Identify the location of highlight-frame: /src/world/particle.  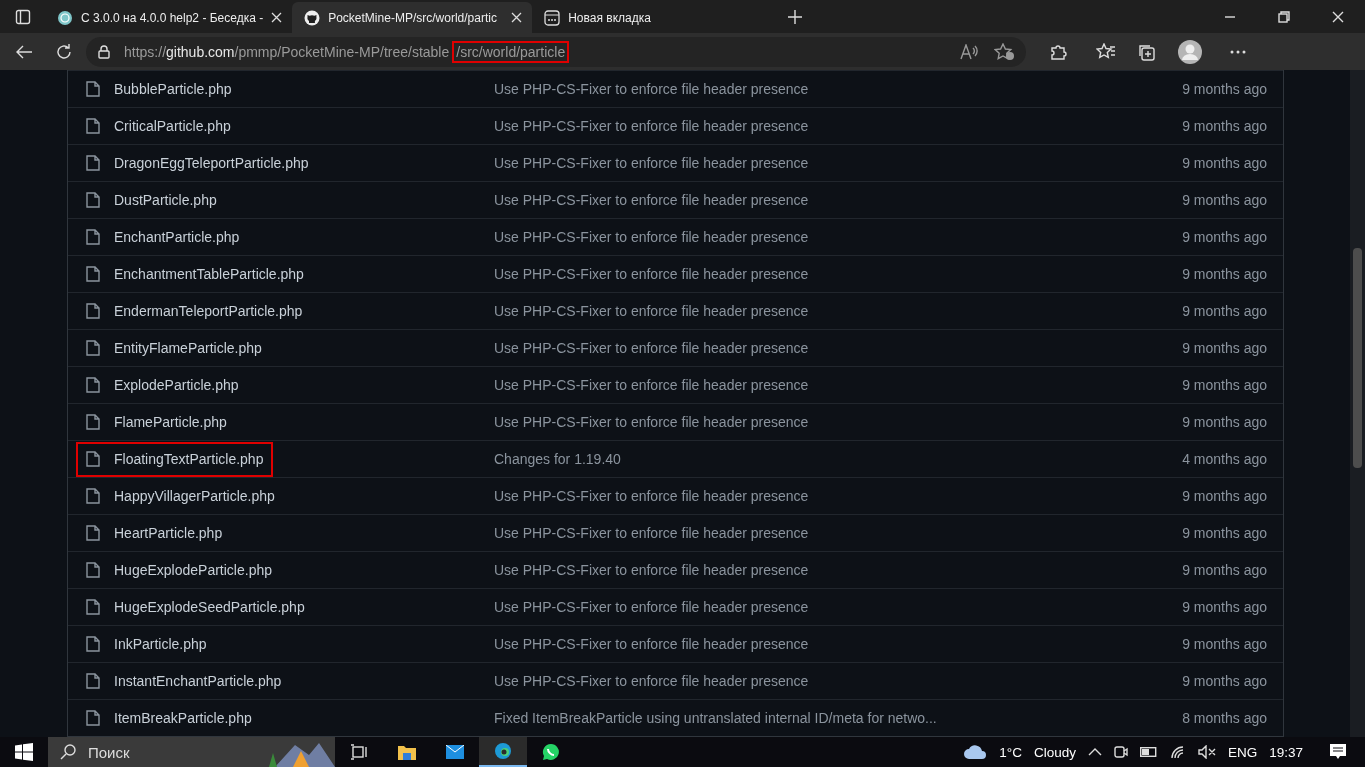
(511, 51).